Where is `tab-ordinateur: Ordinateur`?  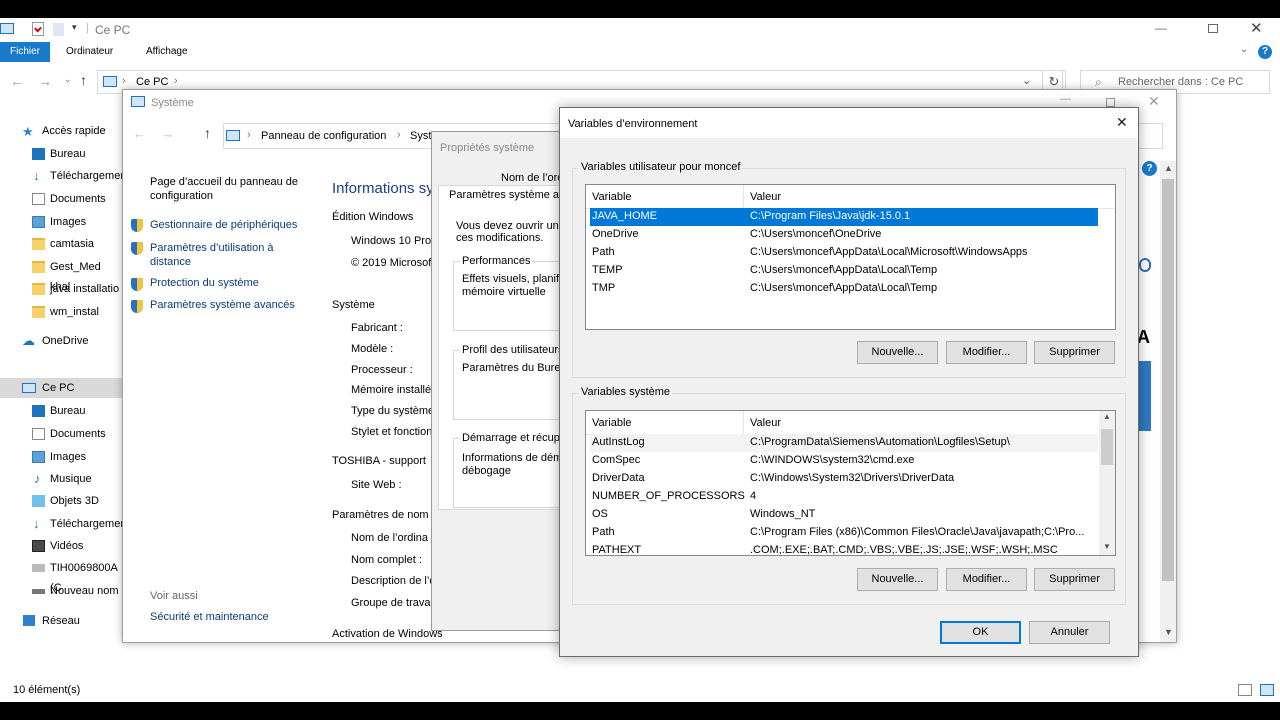 tab-ordinateur: Ordinateur is located at coordinates (89, 52).